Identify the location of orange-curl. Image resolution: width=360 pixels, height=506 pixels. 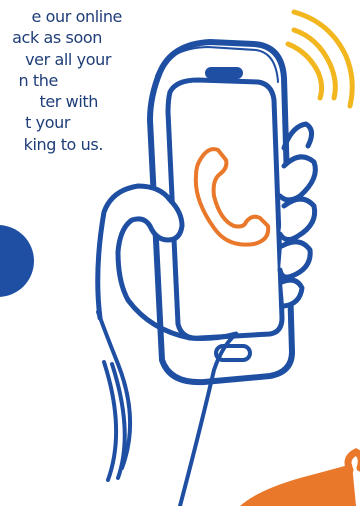
(352, 461).